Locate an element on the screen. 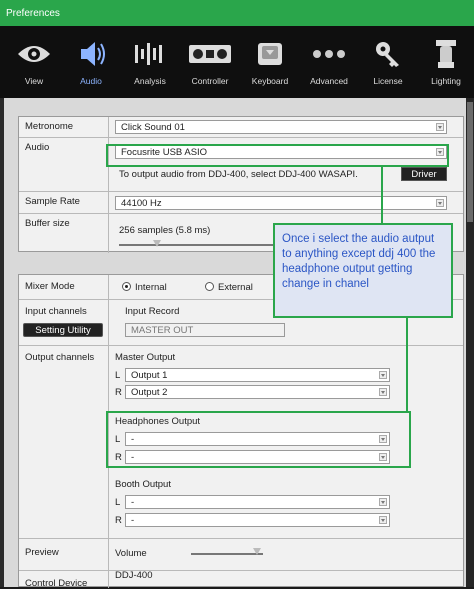  tab-analysis: Analysis is located at coordinates (150, 62).